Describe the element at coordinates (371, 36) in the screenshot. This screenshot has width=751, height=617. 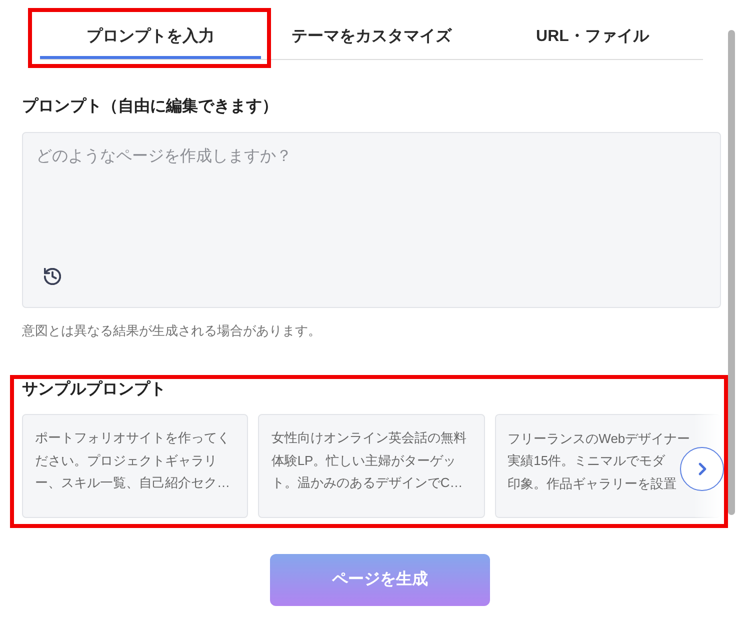
I see `tab: テーマをカスタマイズ` at that location.